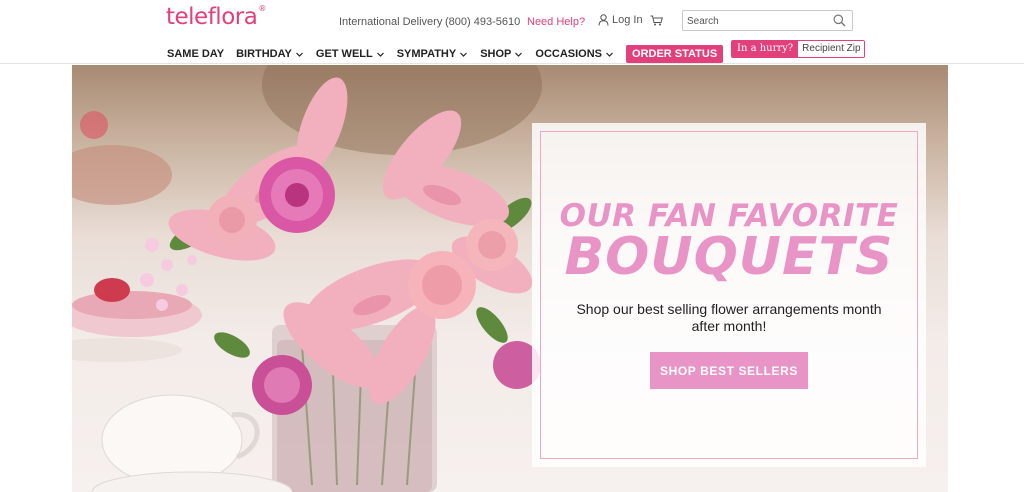  What do you see at coordinates (264, 54) in the screenshot?
I see `nav-birthday-label: BIRTHDAY` at bounding box center [264, 54].